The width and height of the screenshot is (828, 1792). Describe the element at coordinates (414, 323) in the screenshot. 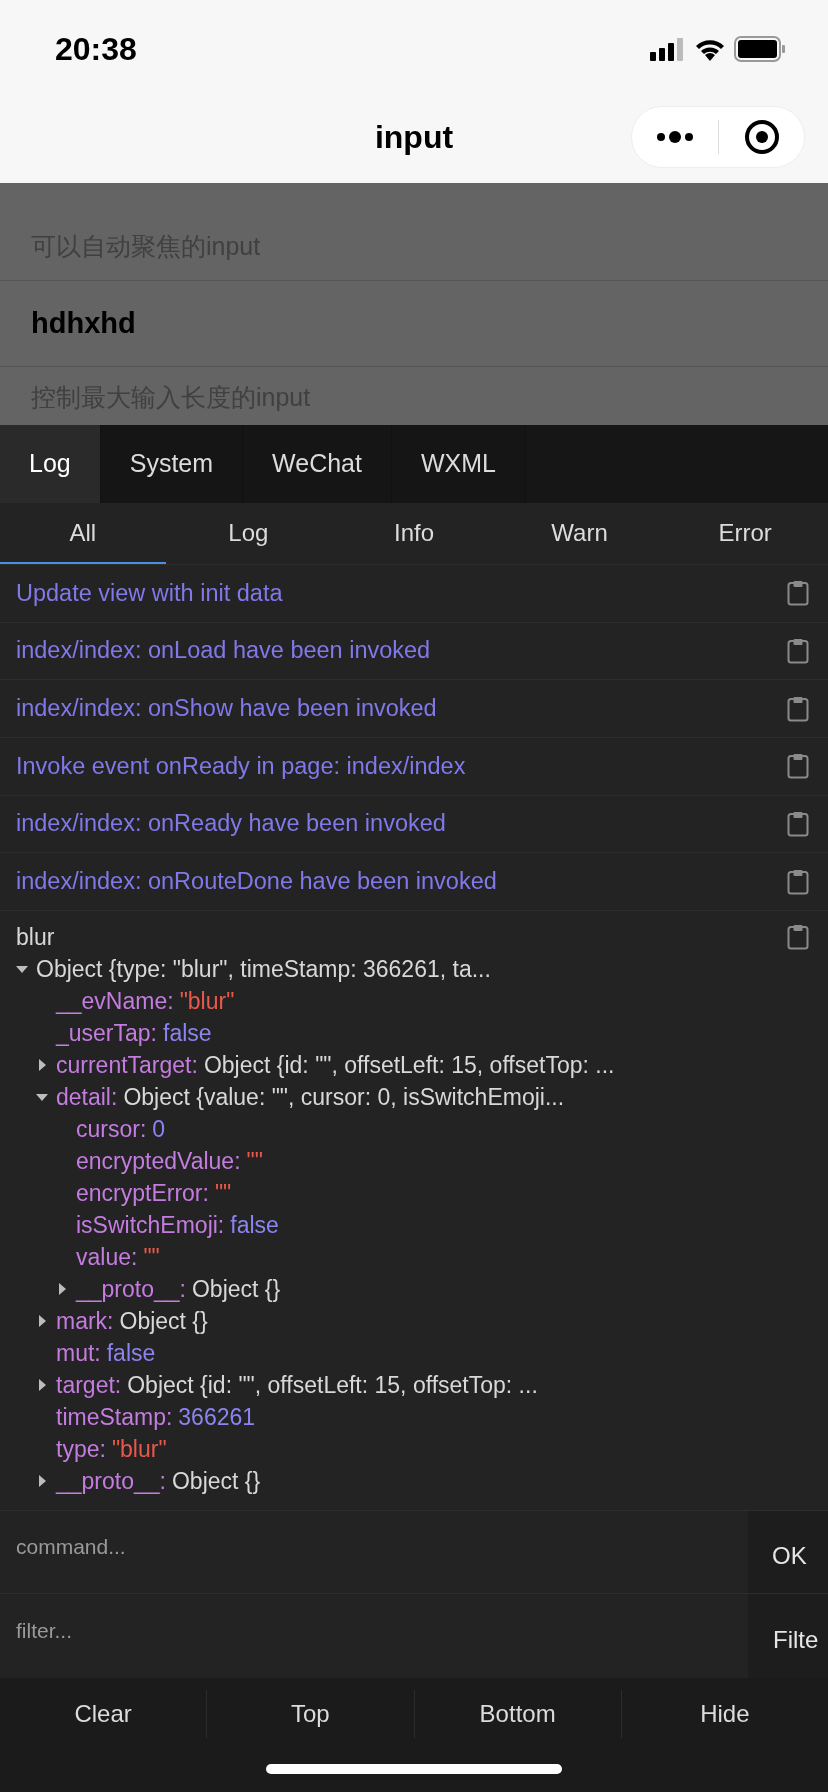

I see `input-field: hdhxhd` at that location.